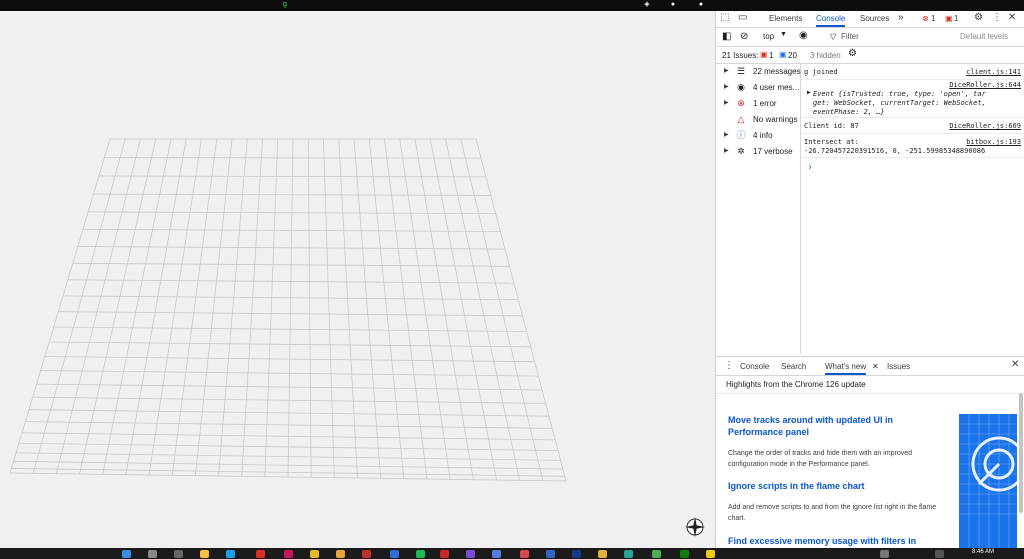 Image resolution: width=1024 pixels, height=559 pixels. I want to click on article-title: Ignore scripts in the flame chart, so click(823, 486).